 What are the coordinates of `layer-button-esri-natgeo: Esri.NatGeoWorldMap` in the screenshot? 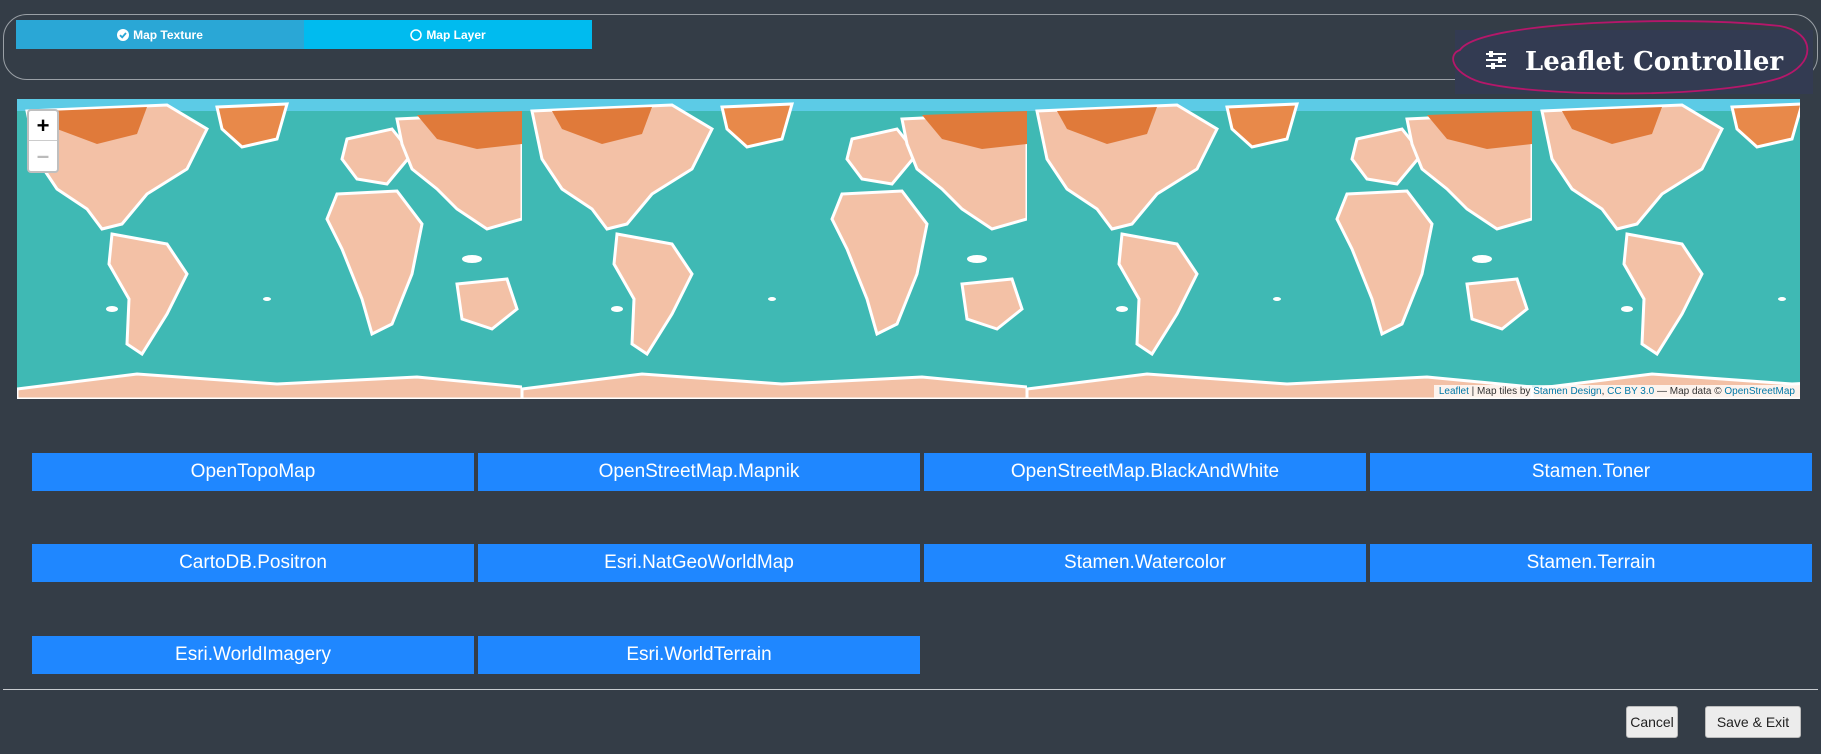 It's located at (699, 563).